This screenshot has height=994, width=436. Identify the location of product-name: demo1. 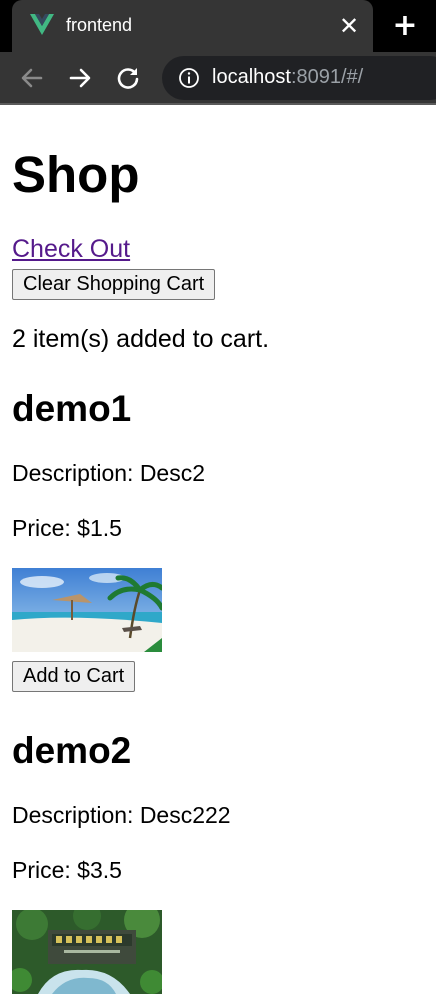
(72, 408).